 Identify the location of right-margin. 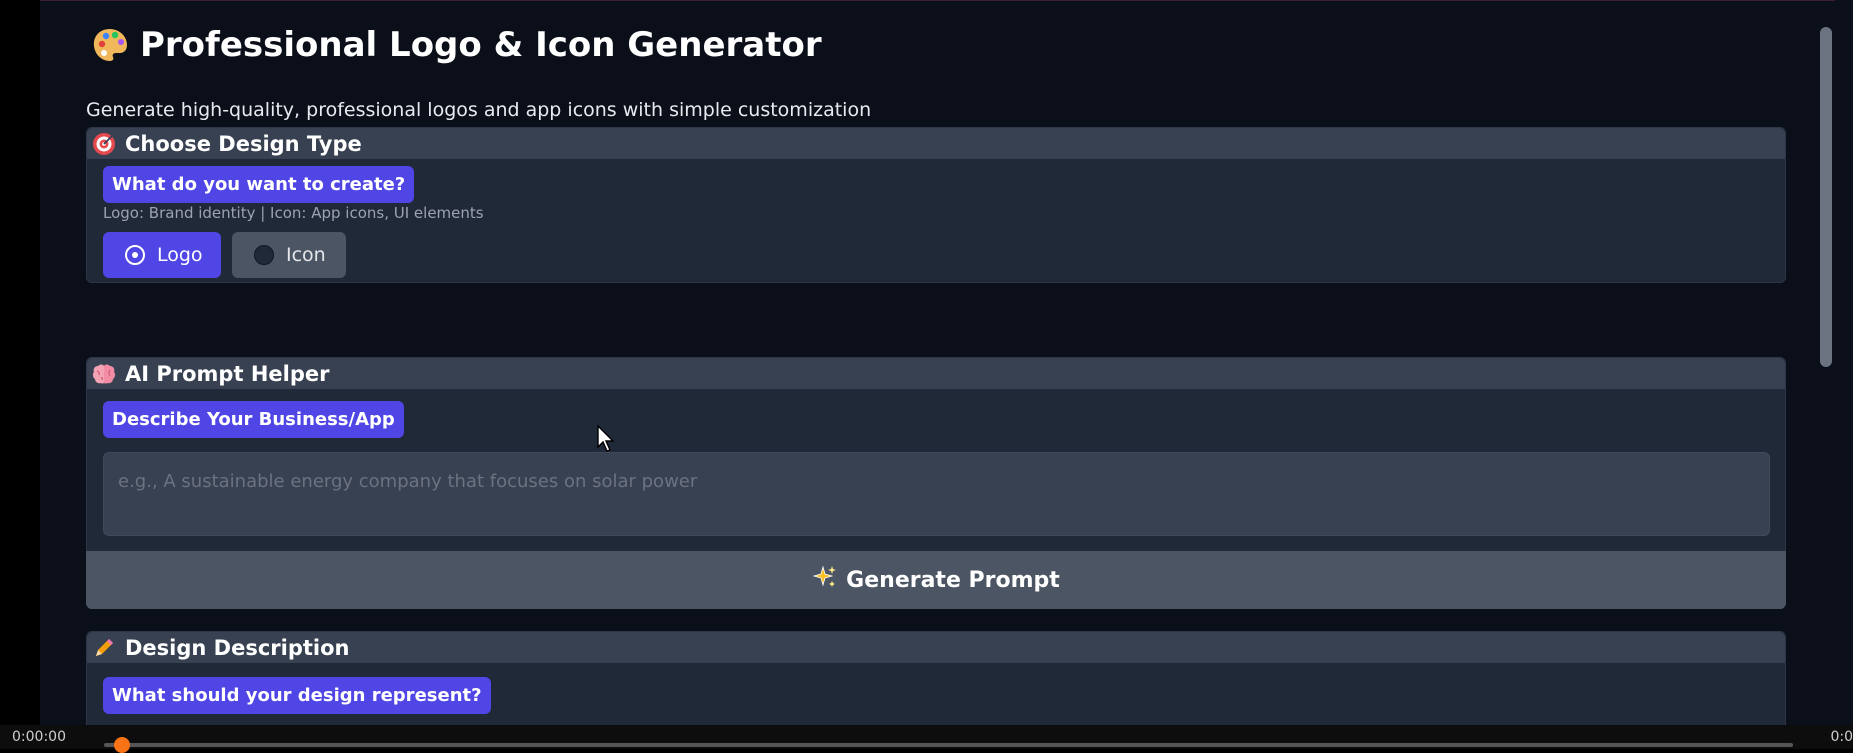
(1844, 362).